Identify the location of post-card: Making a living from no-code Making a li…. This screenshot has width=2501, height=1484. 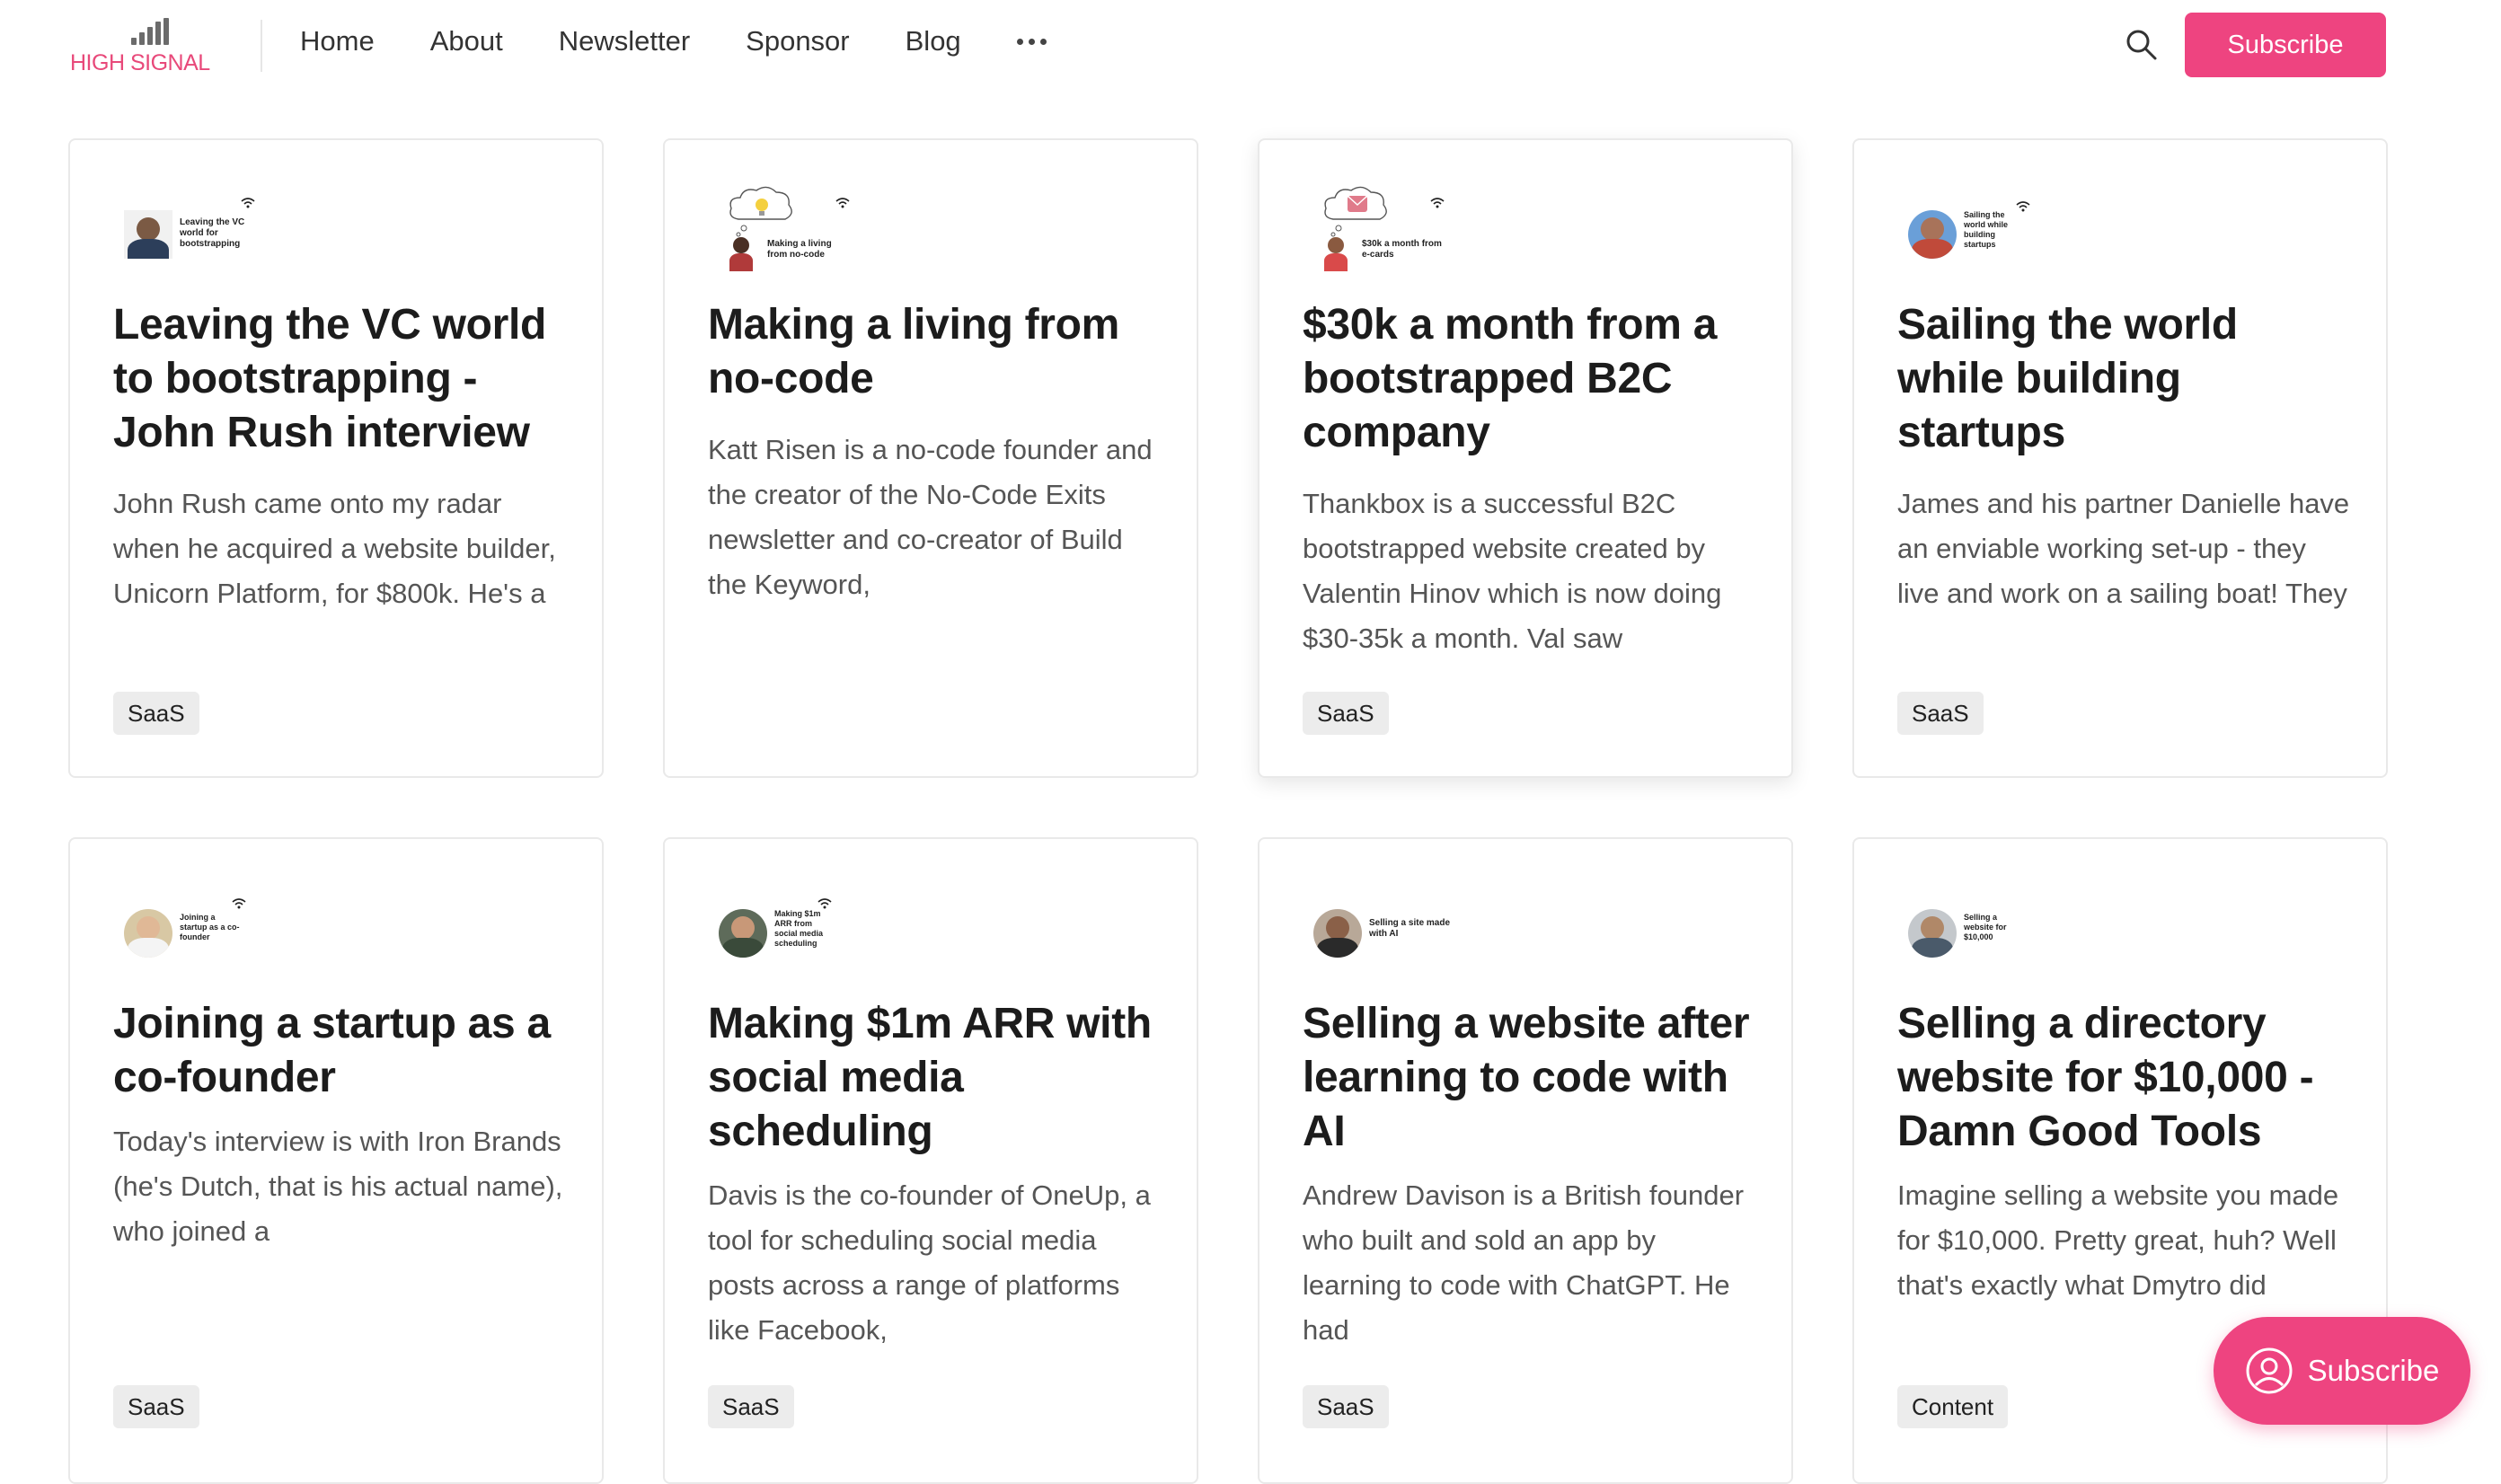
(931, 458).